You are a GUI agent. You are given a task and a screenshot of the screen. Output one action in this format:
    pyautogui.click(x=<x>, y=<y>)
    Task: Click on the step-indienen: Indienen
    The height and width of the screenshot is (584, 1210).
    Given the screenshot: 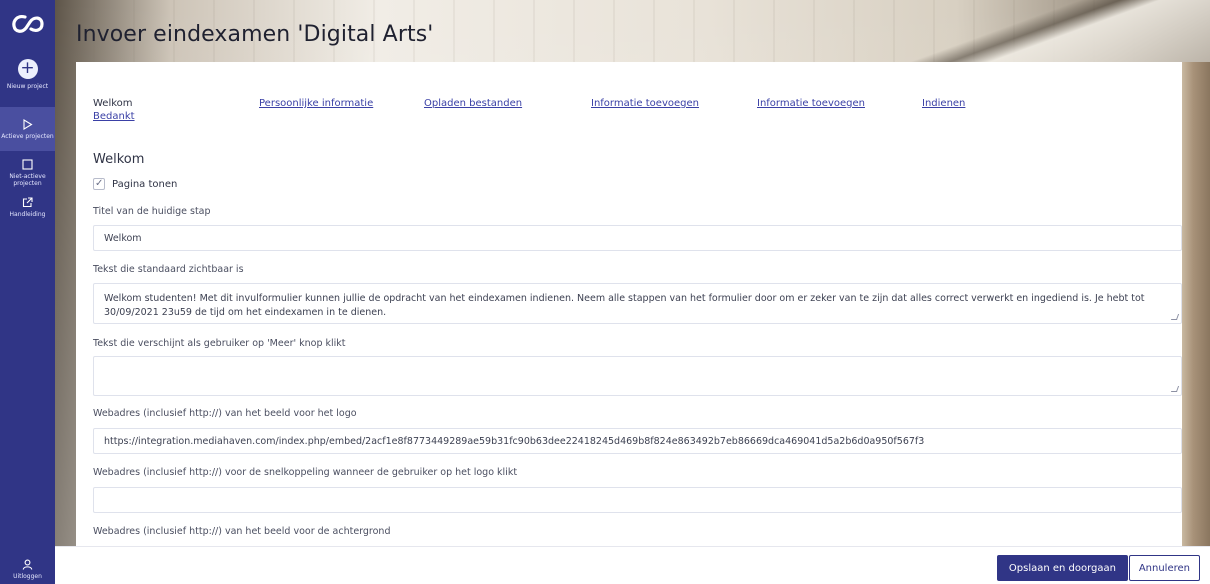 What is the action you would take?
    pyautogui.click(x=943, y=103)
    